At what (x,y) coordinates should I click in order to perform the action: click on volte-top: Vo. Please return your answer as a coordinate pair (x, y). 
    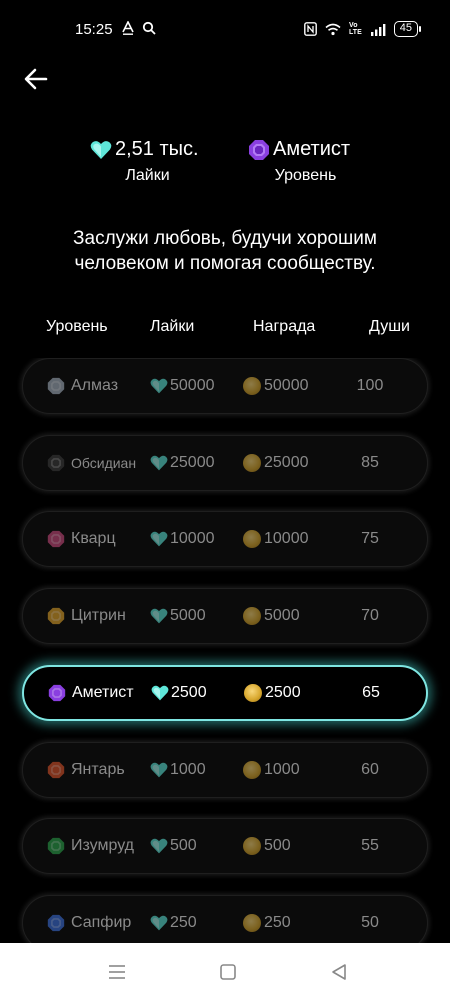
    Looking at the image, I should click on (353, 25).